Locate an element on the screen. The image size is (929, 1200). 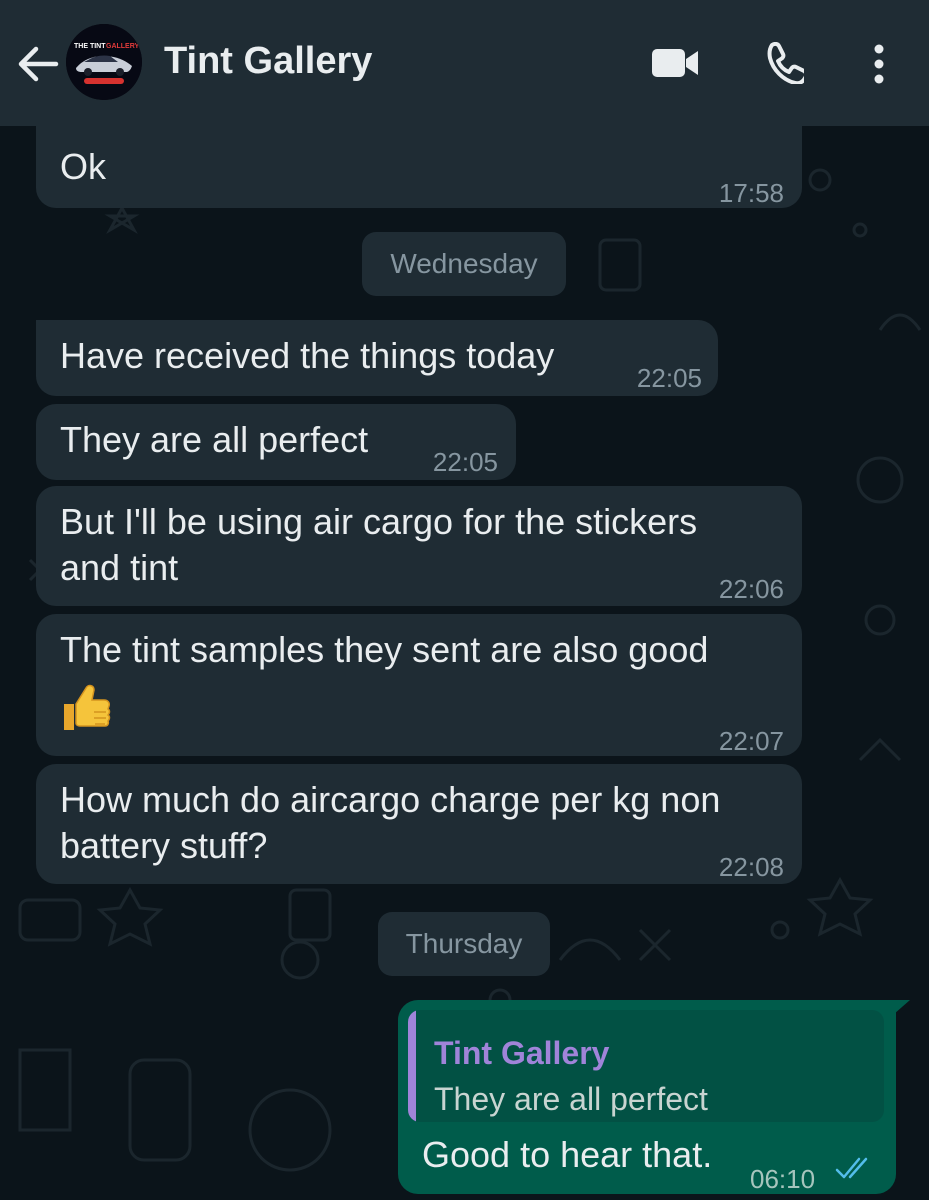
message-time: 22:06 is located at coordinates (751, 589).